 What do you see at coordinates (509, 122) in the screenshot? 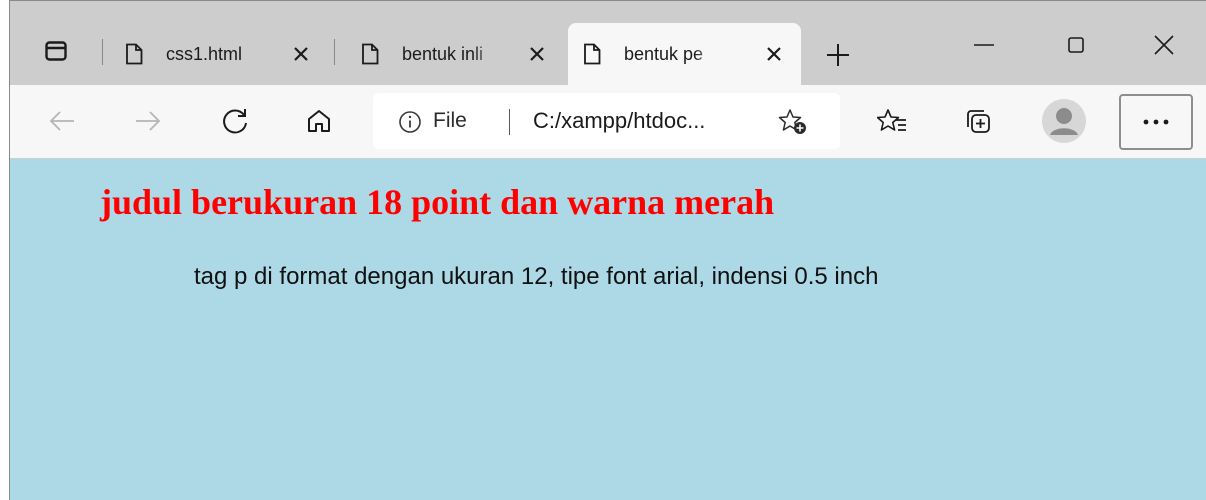
I see `address-separator` at bounding box center [509, 122].